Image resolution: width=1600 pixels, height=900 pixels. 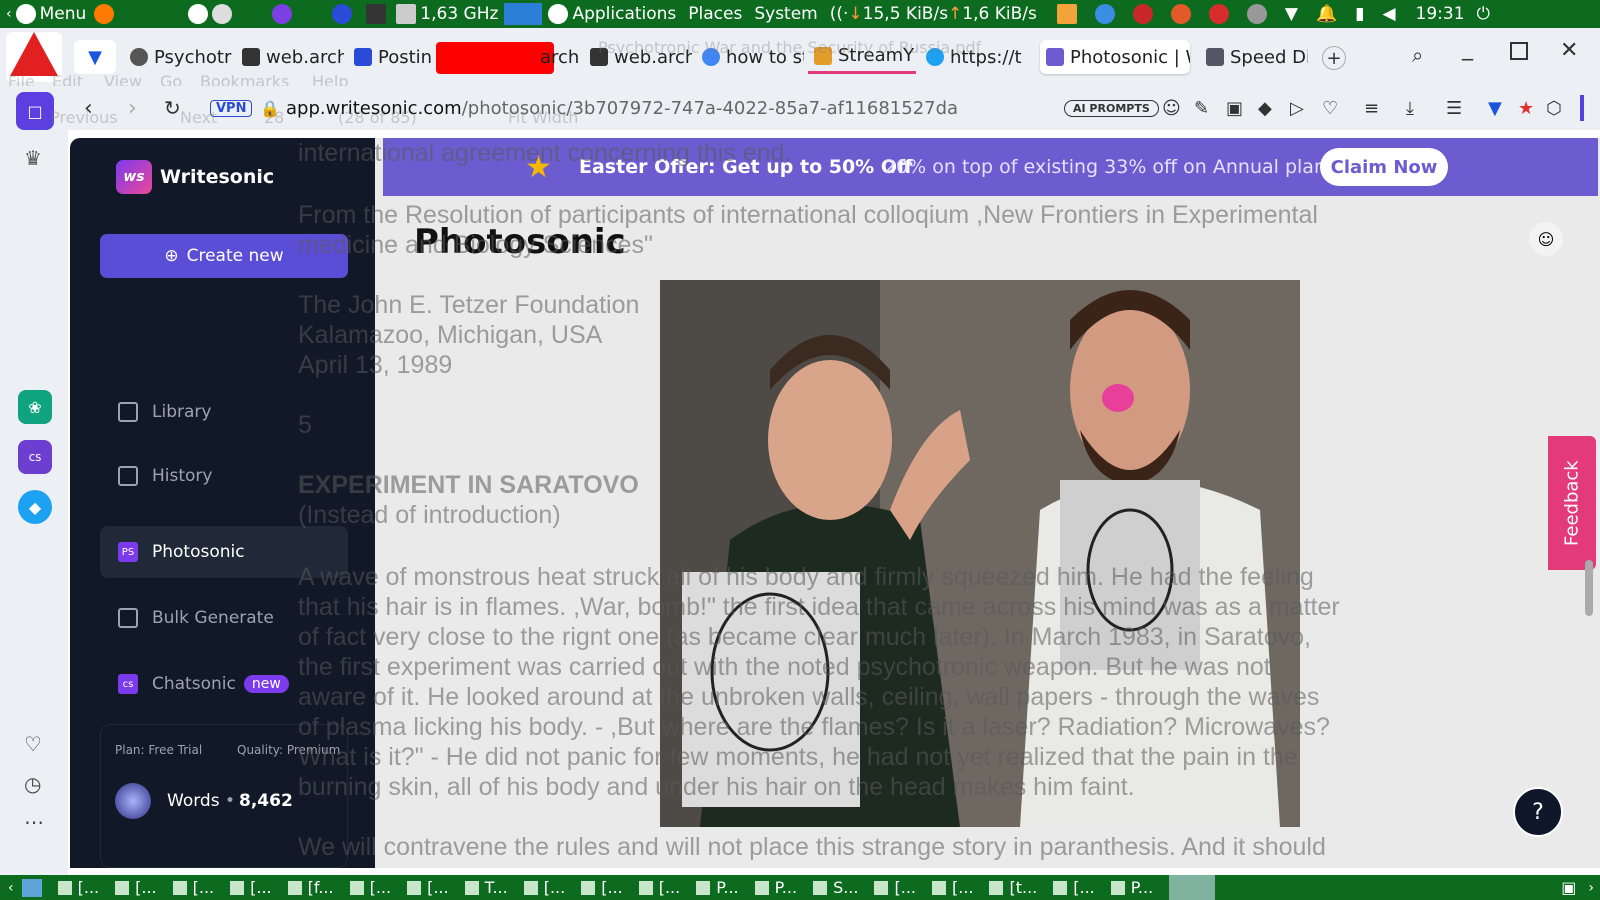 I want to click on restore-button, so click(x=1519, y=51).